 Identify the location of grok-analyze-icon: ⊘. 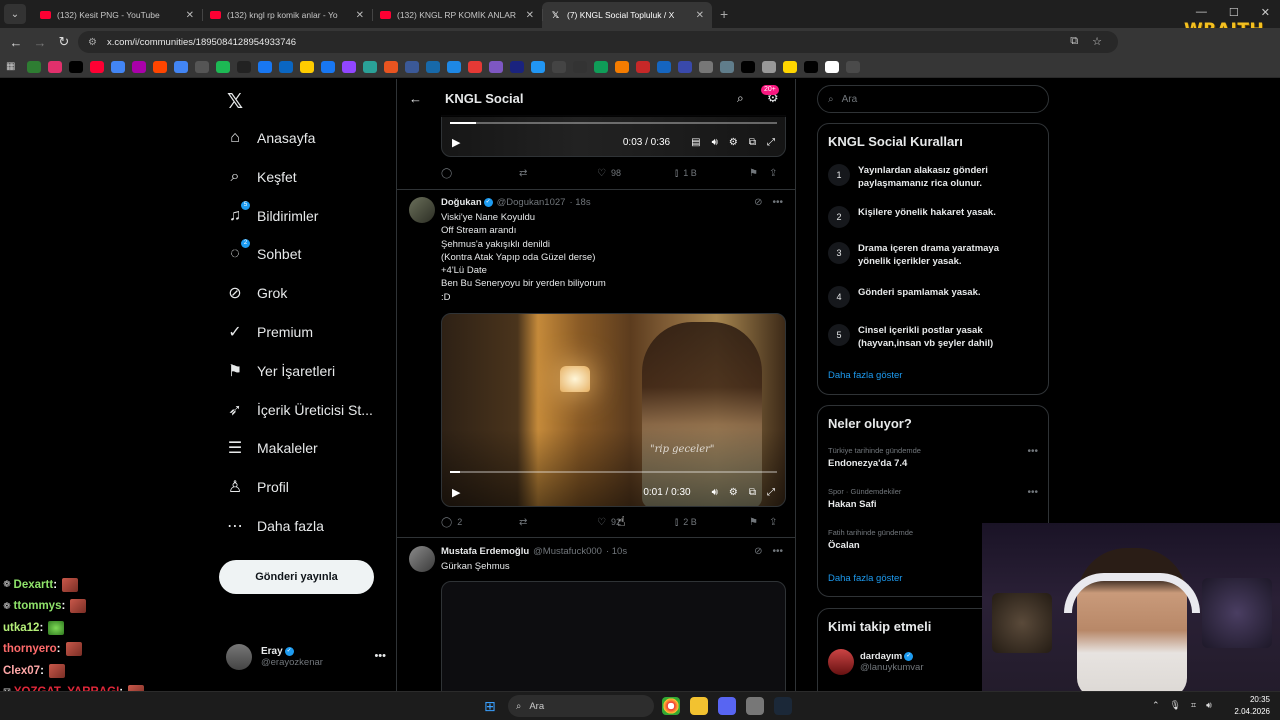
(758, 551).